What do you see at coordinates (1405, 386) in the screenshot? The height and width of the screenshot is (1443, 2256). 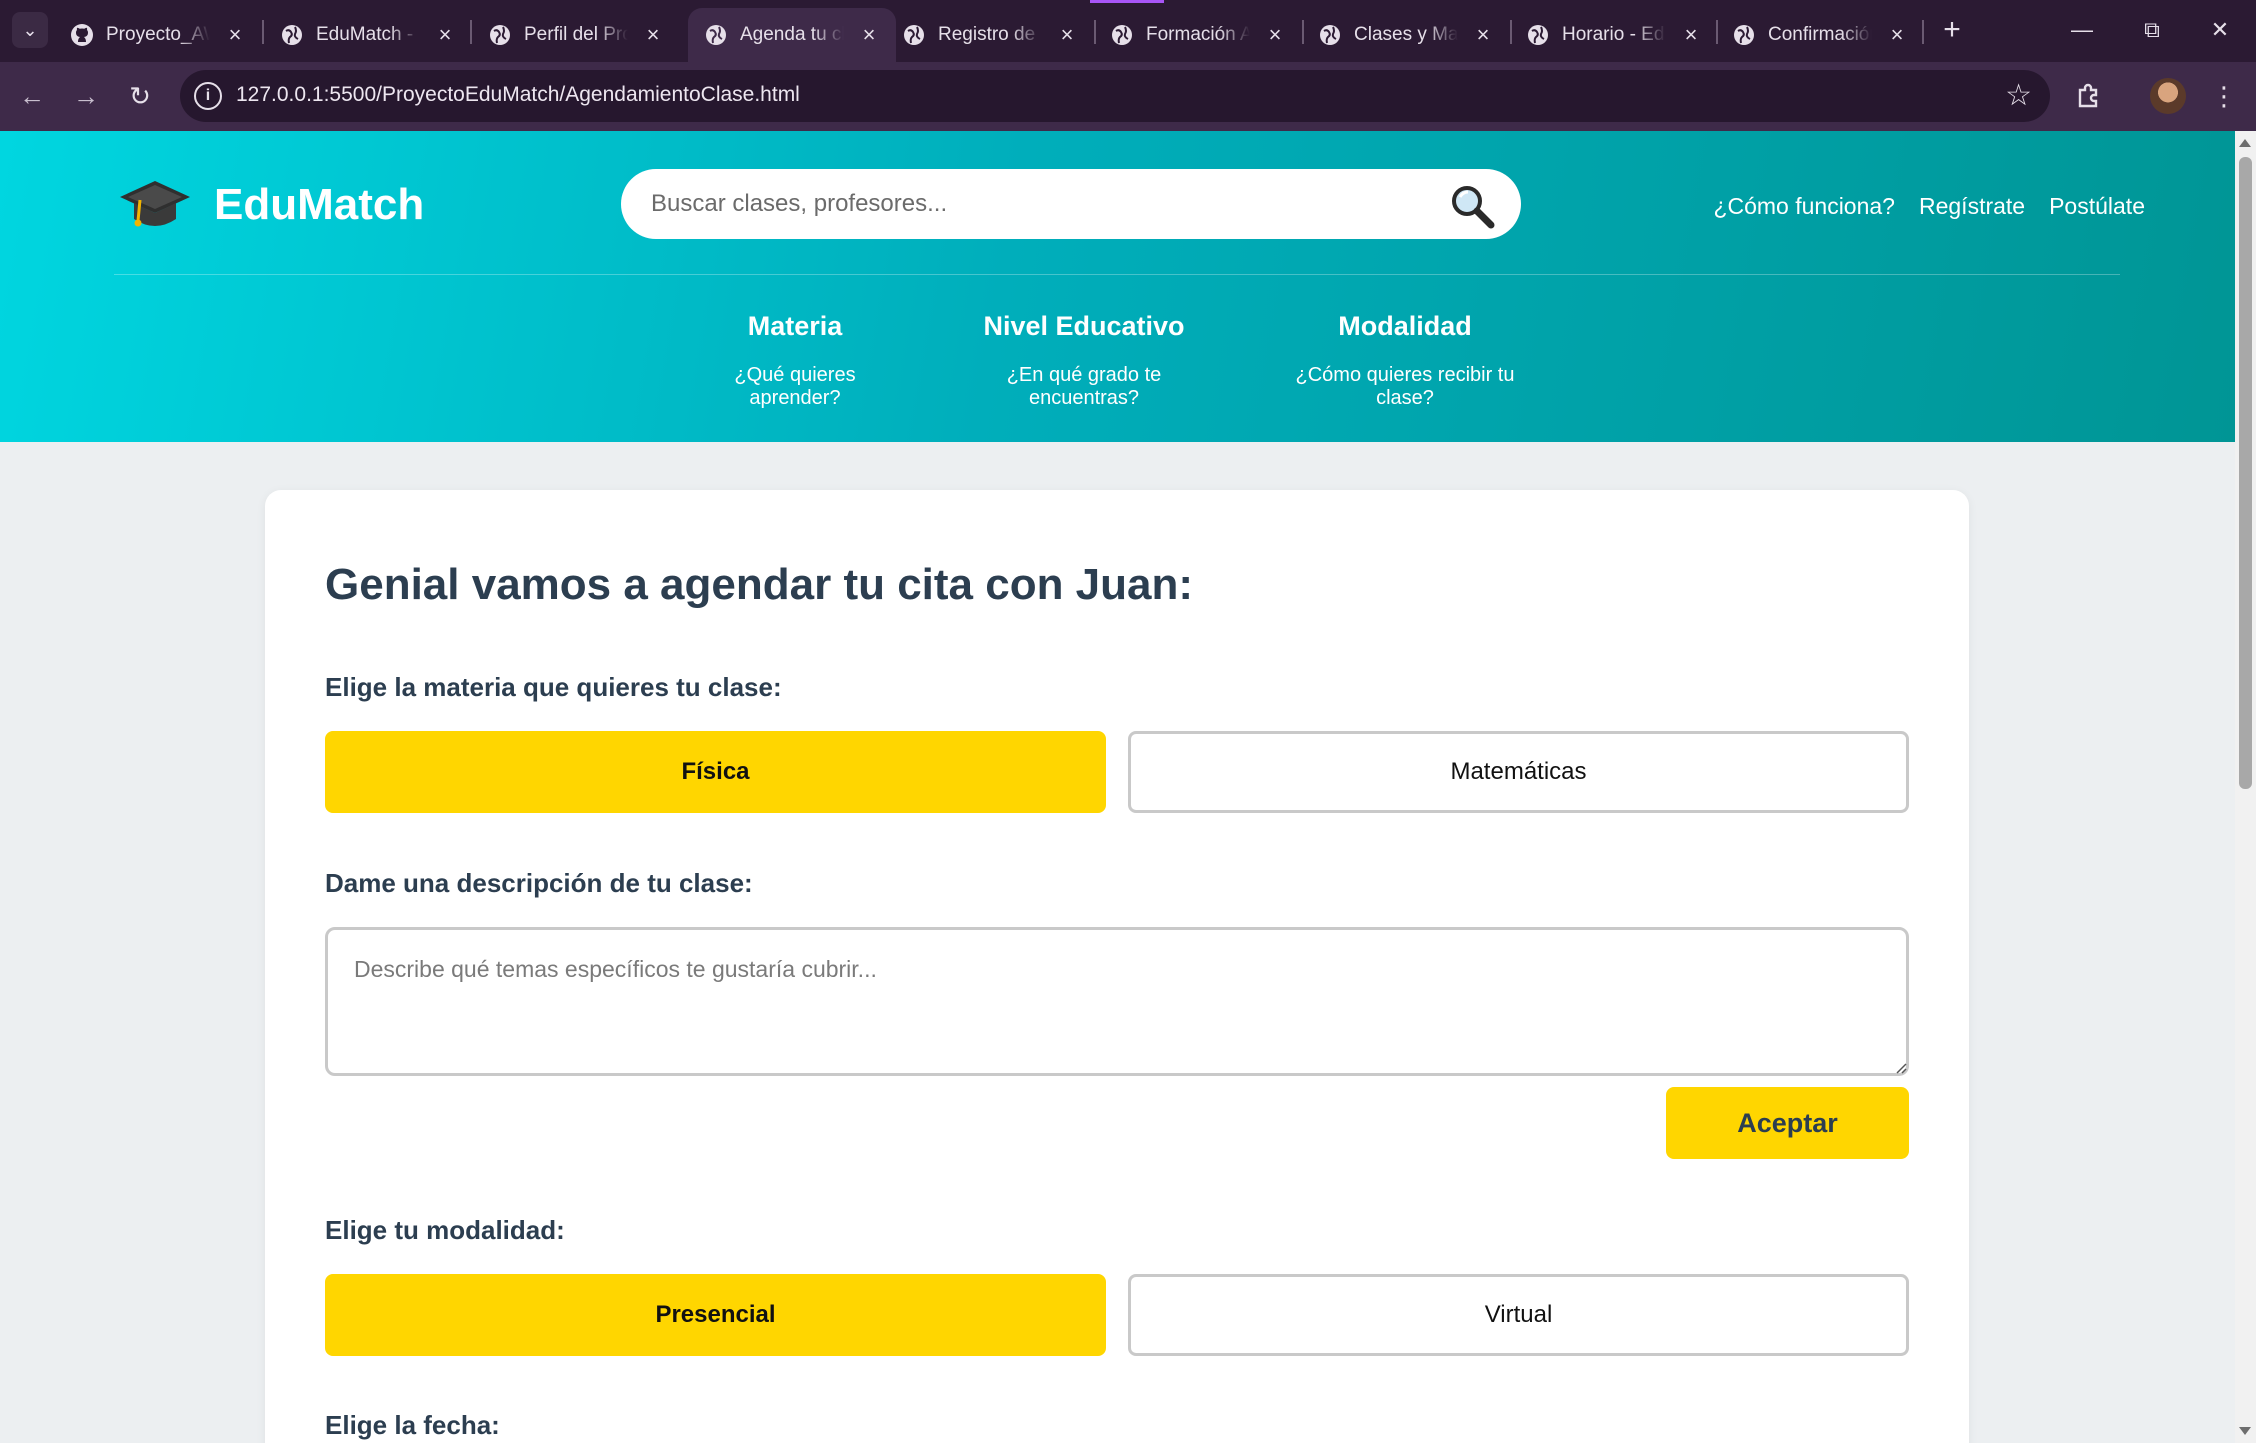 I see `filter-subtitle: ¿Cómo quieres recibir tu clase?` at bounding box center [1405, 386].